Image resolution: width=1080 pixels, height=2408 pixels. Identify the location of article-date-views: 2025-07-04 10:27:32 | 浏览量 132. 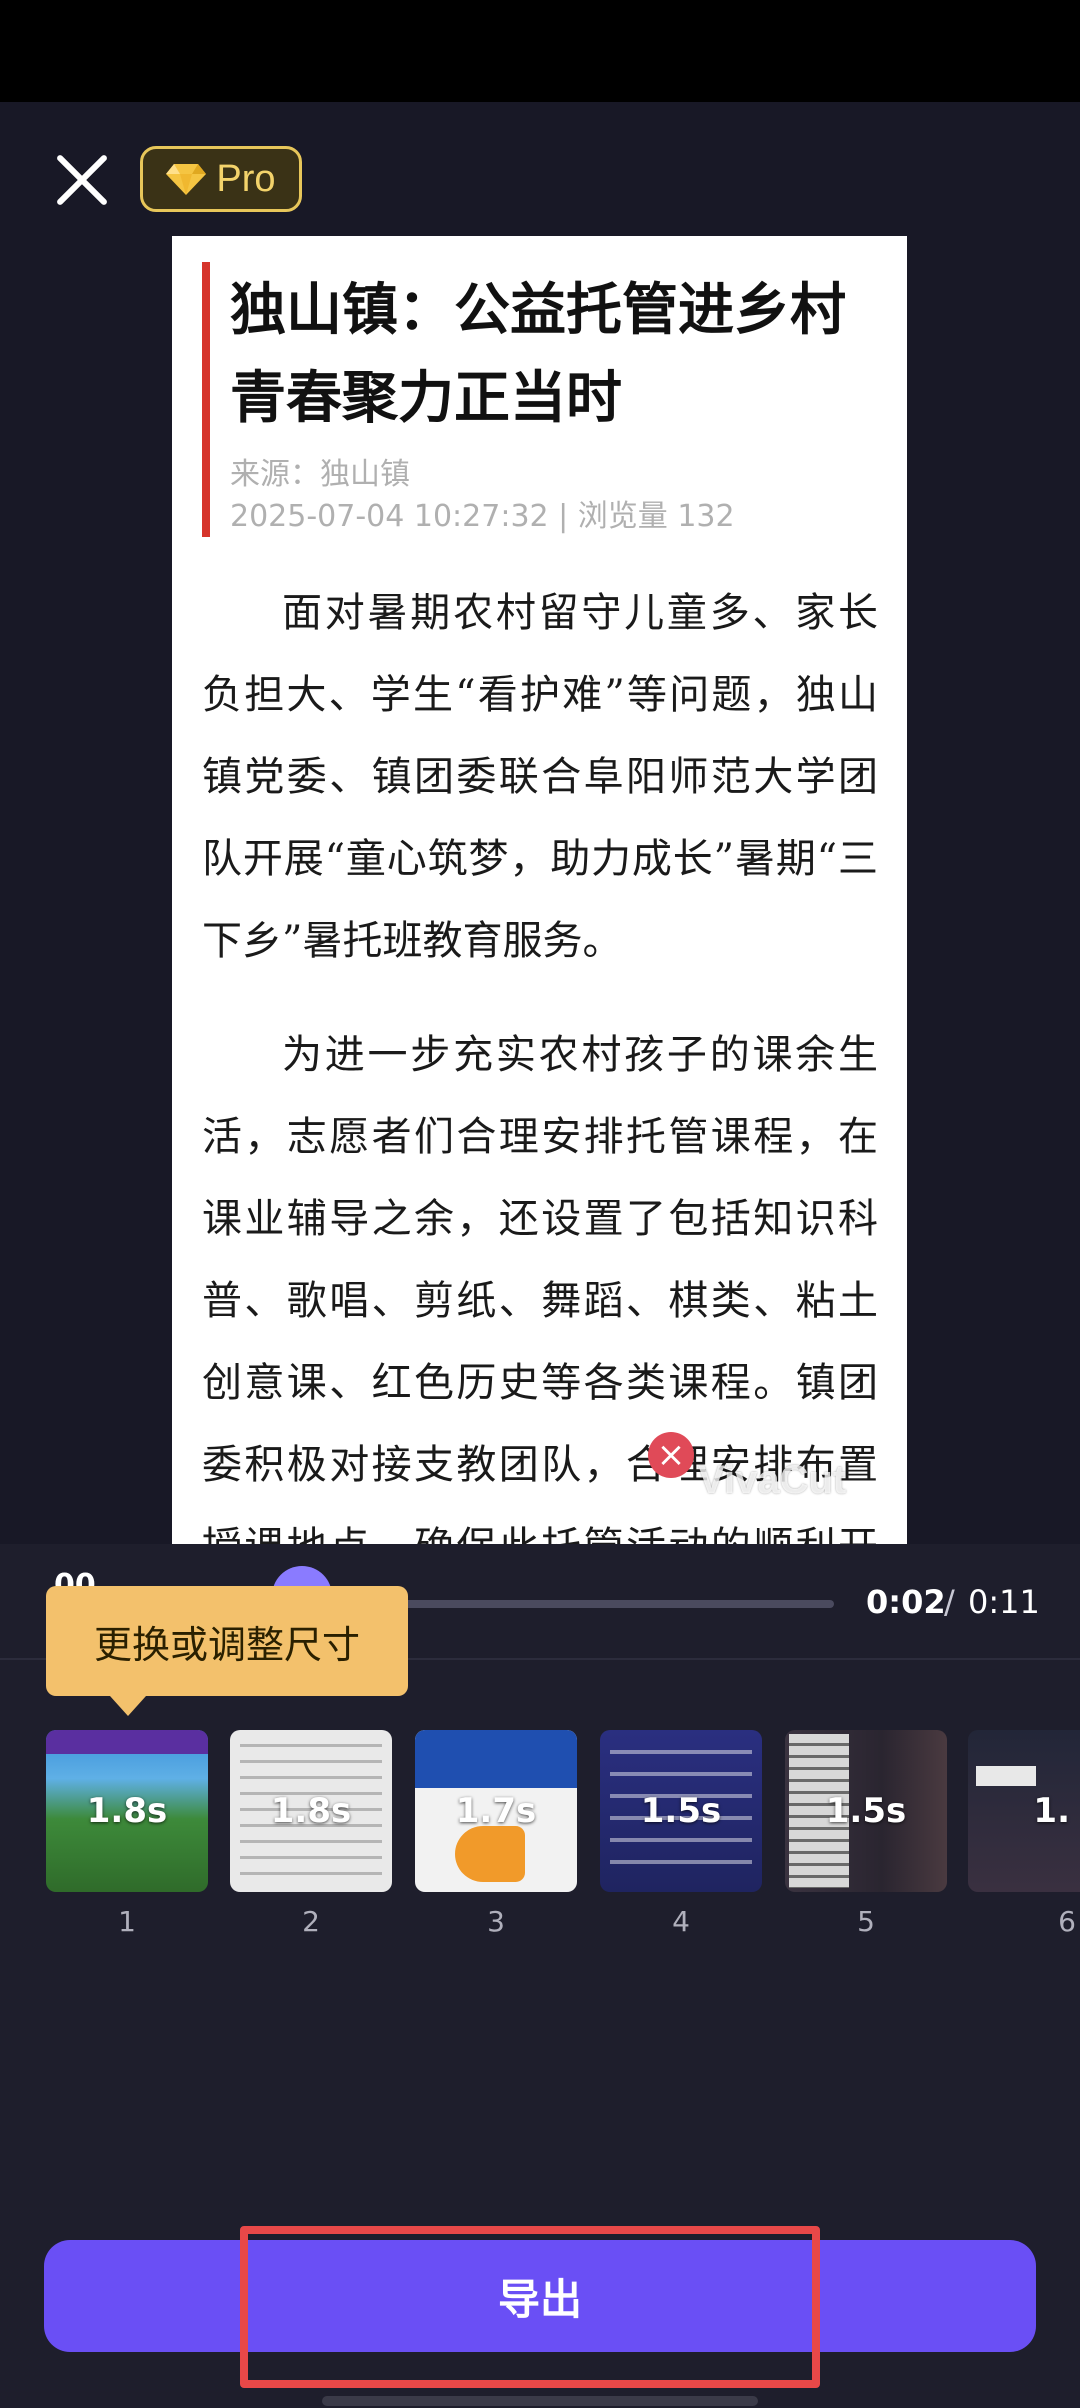
(482, 516).